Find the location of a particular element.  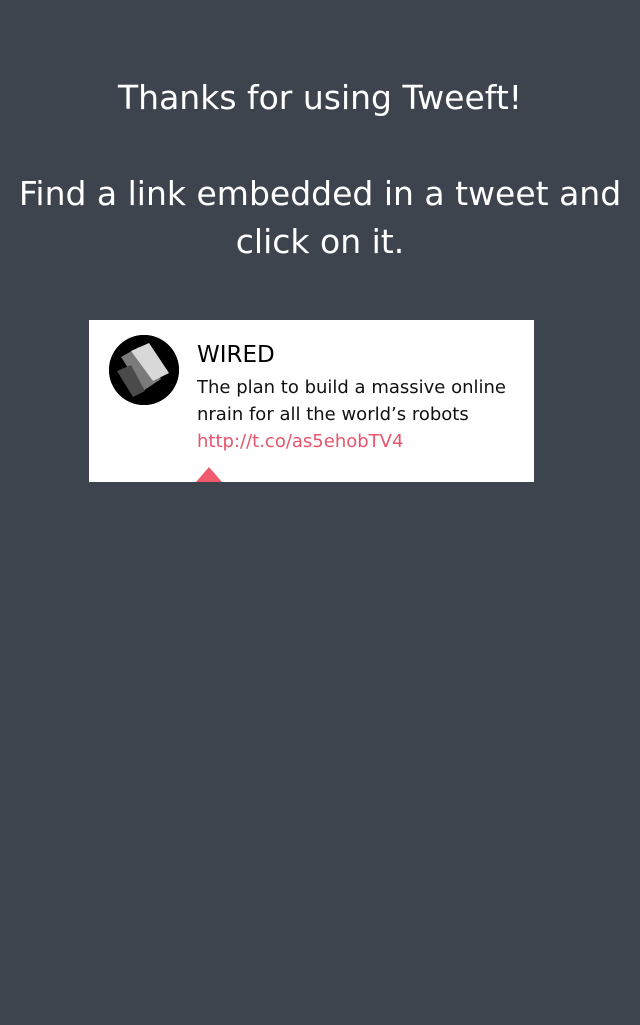

tweet-link: http://t.co/as5ehobTV4 is located at coordinates (300, 441).